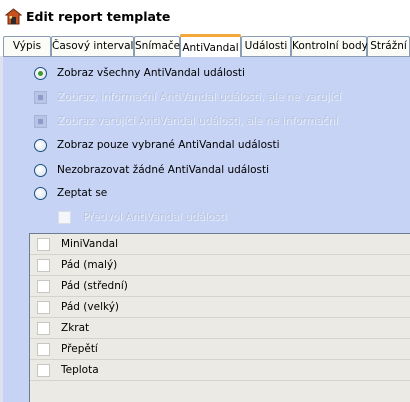 The image size is (410, 402). What do you see at coordinates (220, 307) in the screenshot?
I see `list-item: Pád (velký)` at bounding box center [220, 307].